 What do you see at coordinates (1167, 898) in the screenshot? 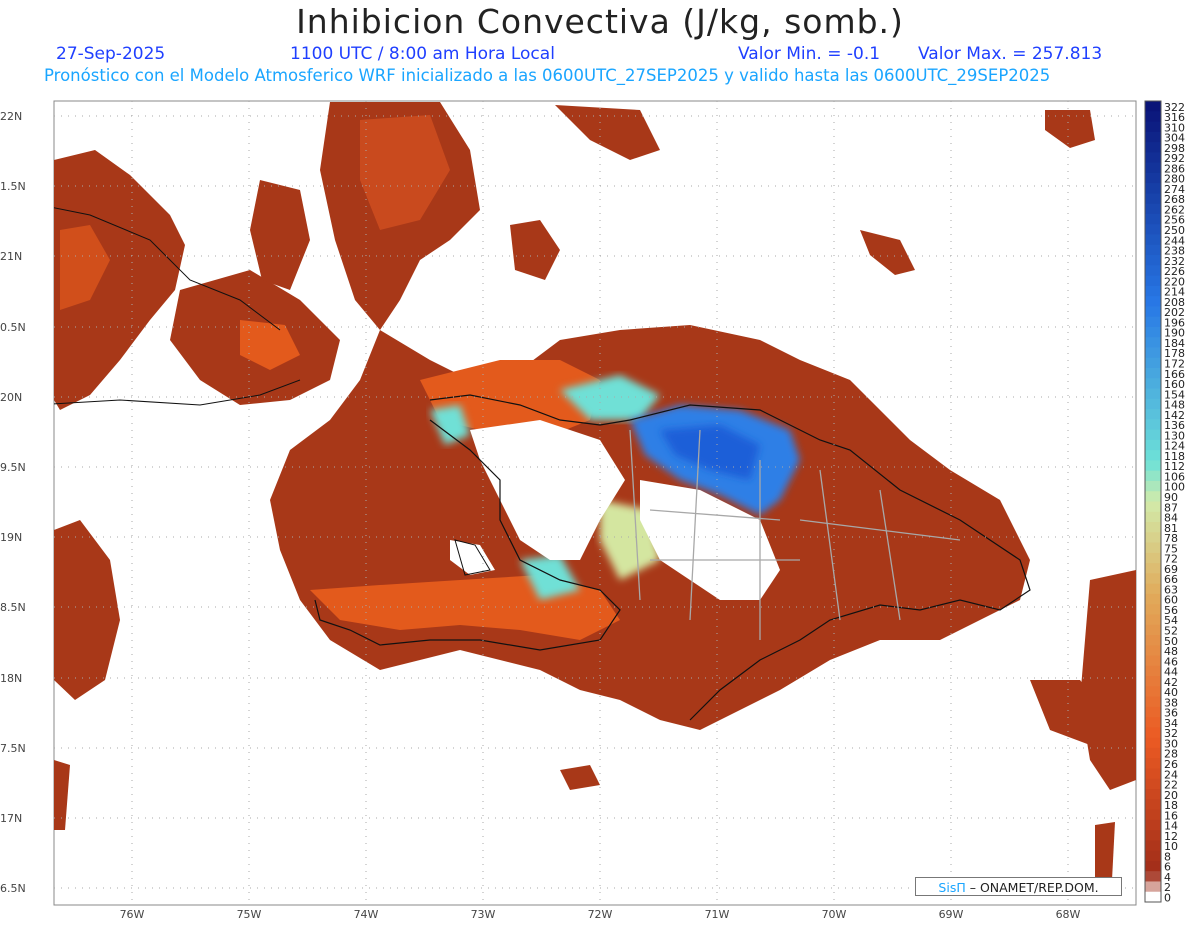
I see `colorbar-label: 0` at bounding box center [1167, 898].